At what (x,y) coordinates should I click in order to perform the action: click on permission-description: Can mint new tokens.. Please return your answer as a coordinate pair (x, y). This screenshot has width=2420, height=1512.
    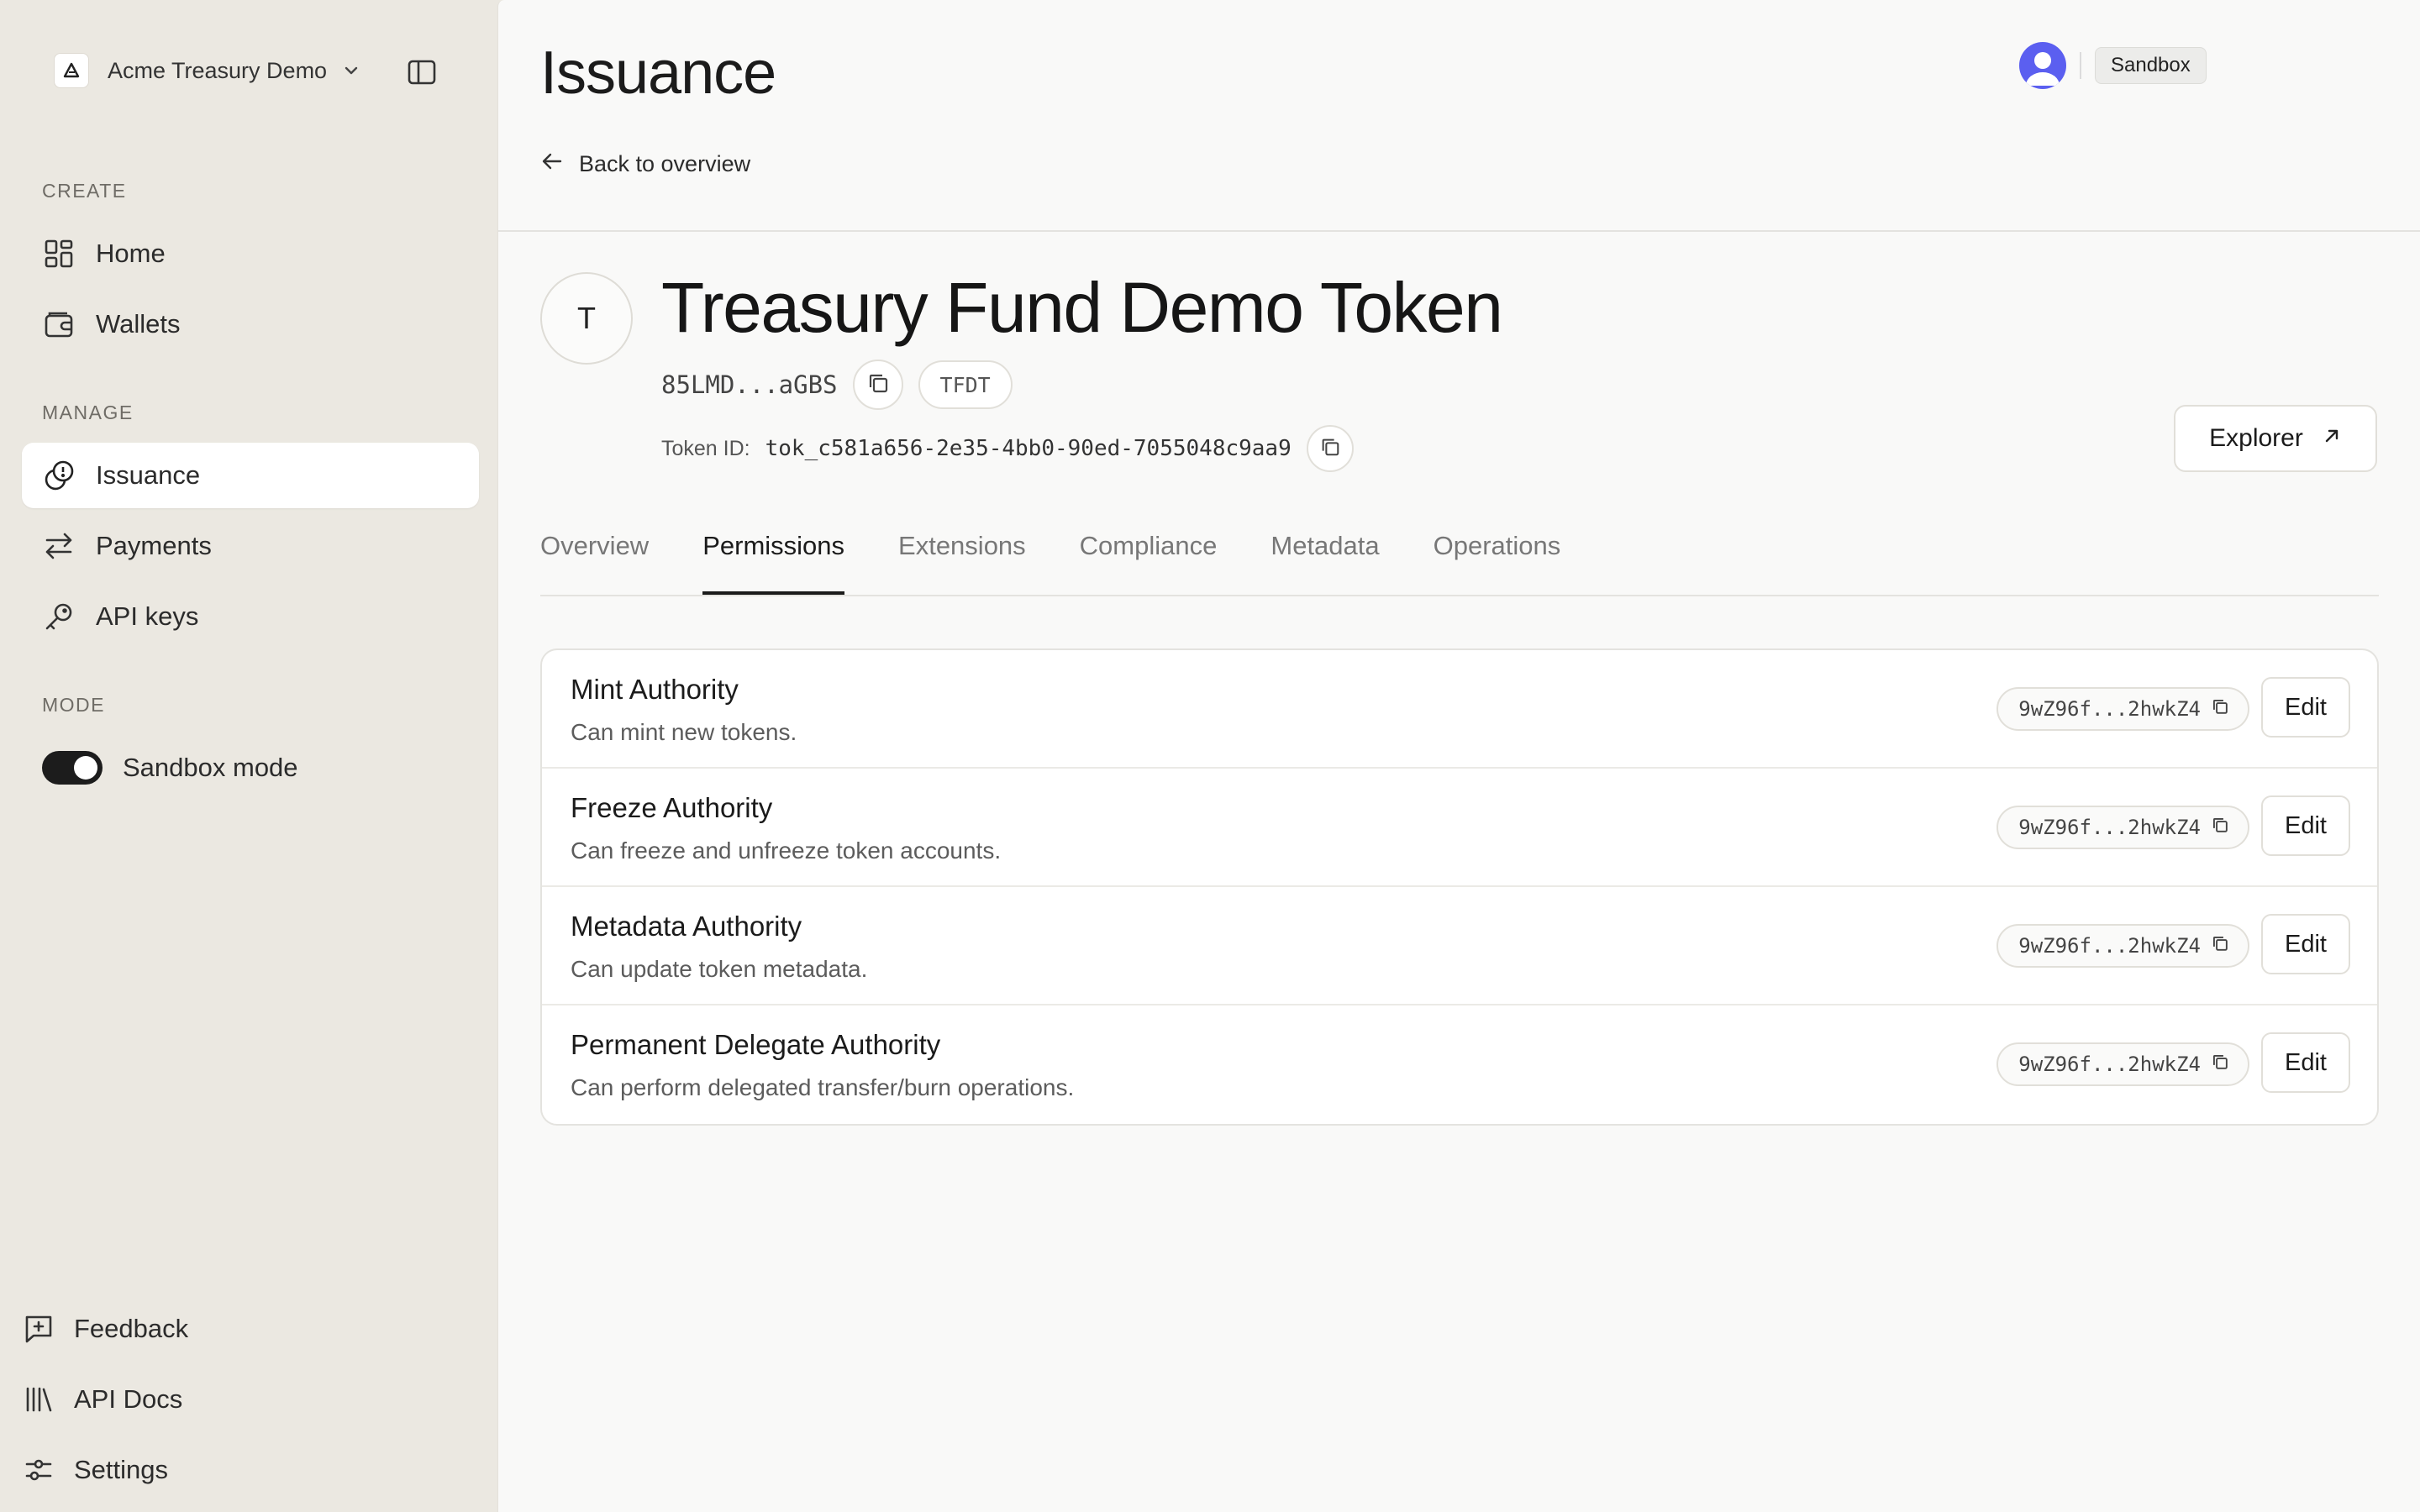
    Looking at the image, I should click on (684, 732).